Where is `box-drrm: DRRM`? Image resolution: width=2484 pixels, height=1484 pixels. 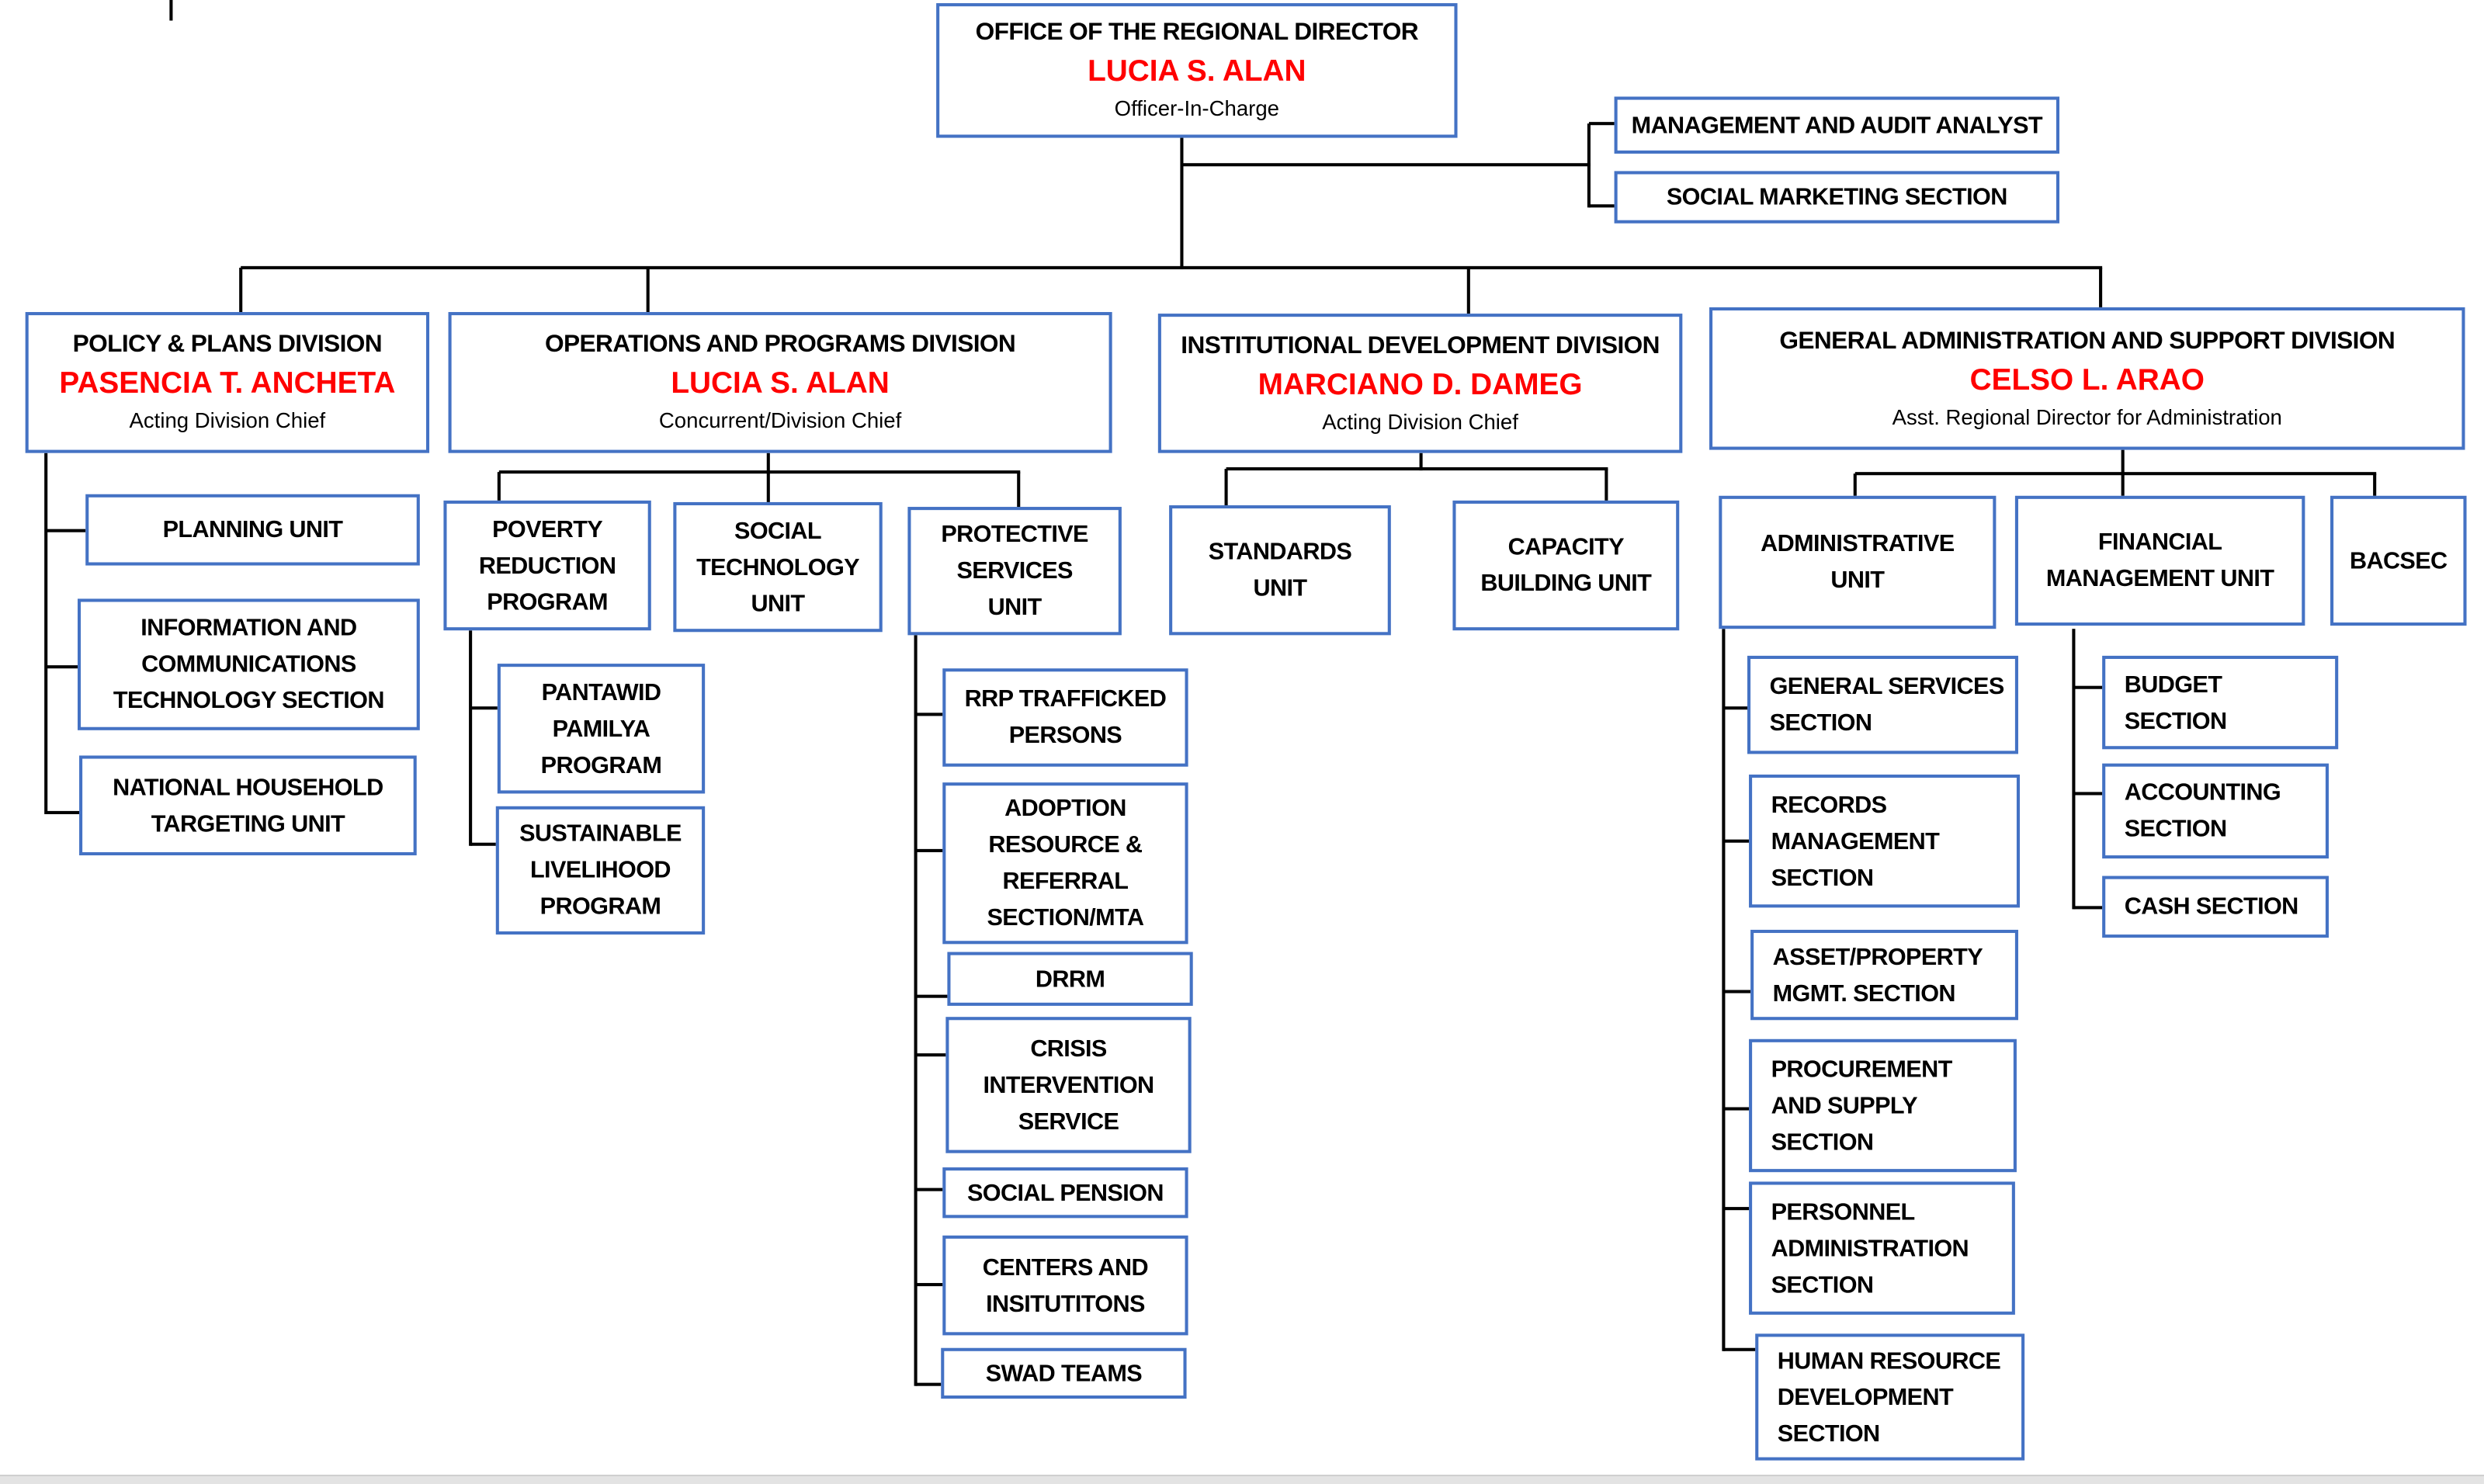 box-drrm: DRRM is located at coordinates (1070, 979).